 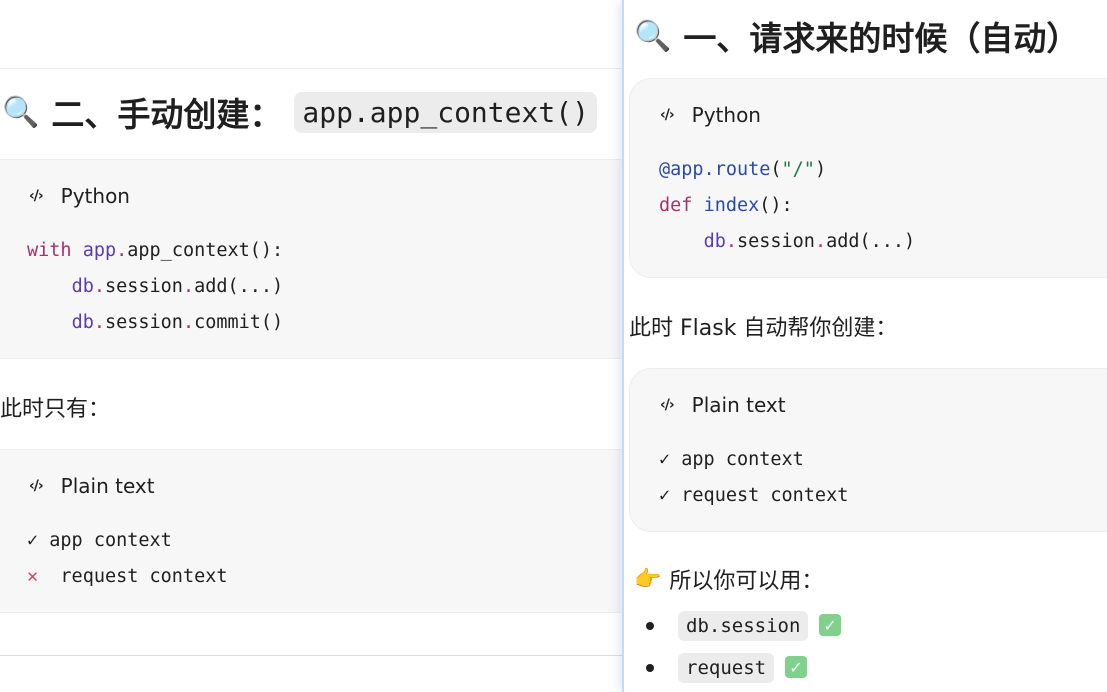 What do you see at coordinates (648, 579) in the screenshot?
I see `pointing-hand-icon: 👉` at bounding box center [648, 579].